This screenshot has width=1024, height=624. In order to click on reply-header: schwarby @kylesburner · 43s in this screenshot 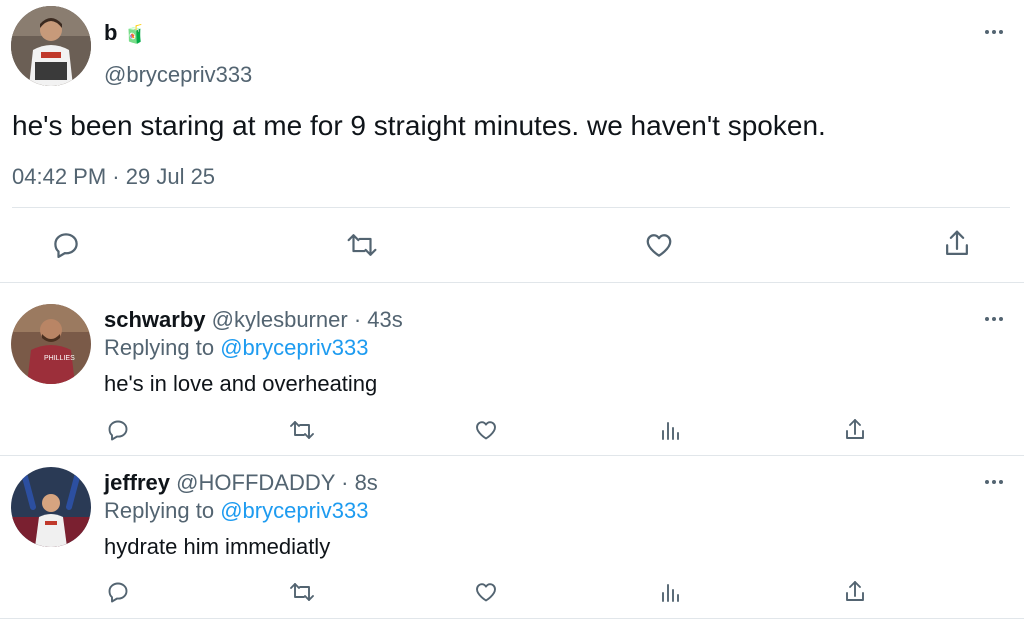, I will do `click(253, 320)`.